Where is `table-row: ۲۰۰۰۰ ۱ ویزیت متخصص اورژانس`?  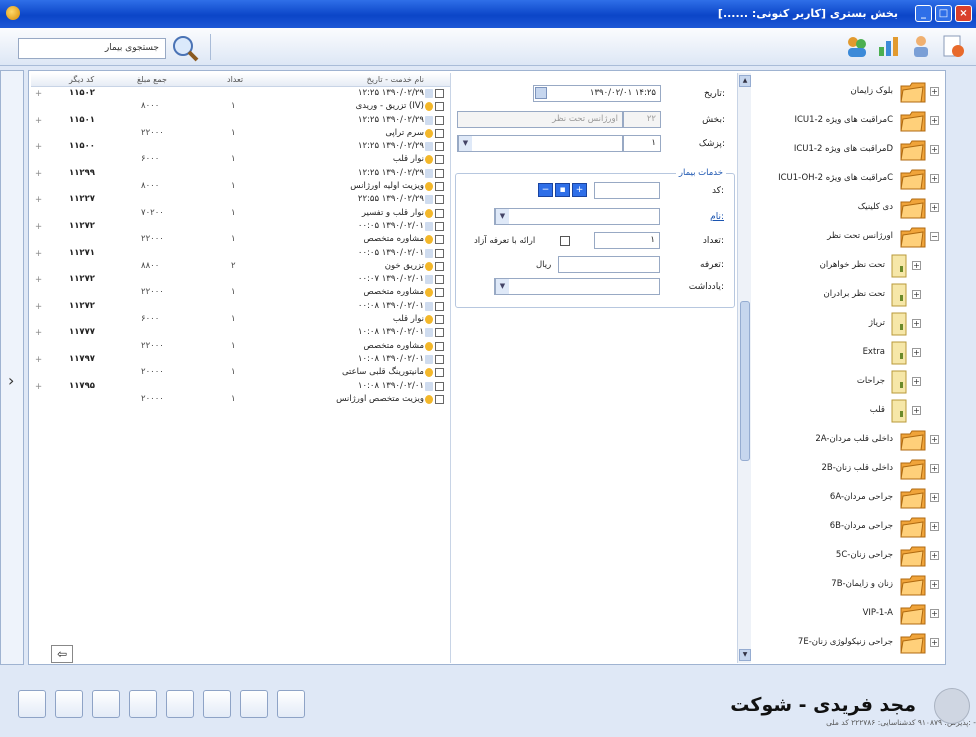
table-row: ۲۰۰۰۰ ۱ ویزیت متخصص اورژانس is located at coordinates (240, 399).